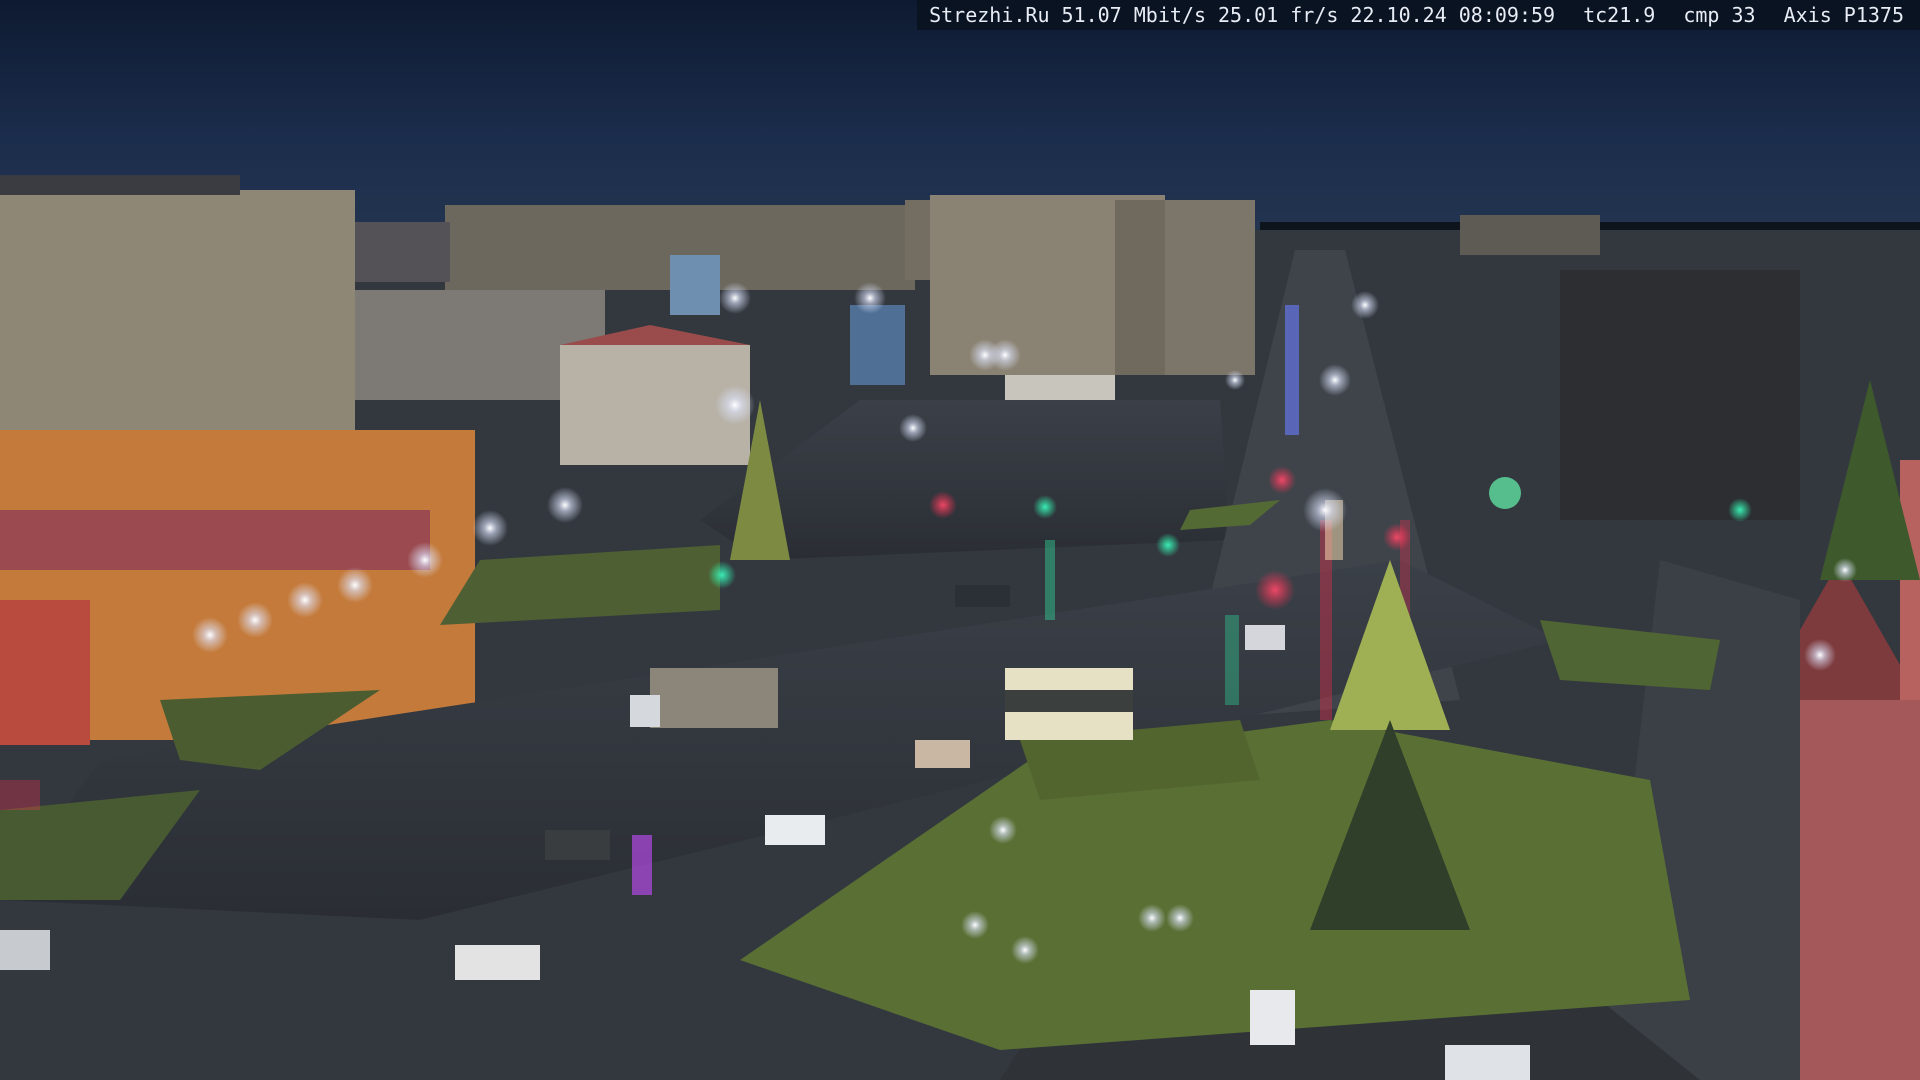  I want to click on time: 08:09:59, so click(1507, 15).